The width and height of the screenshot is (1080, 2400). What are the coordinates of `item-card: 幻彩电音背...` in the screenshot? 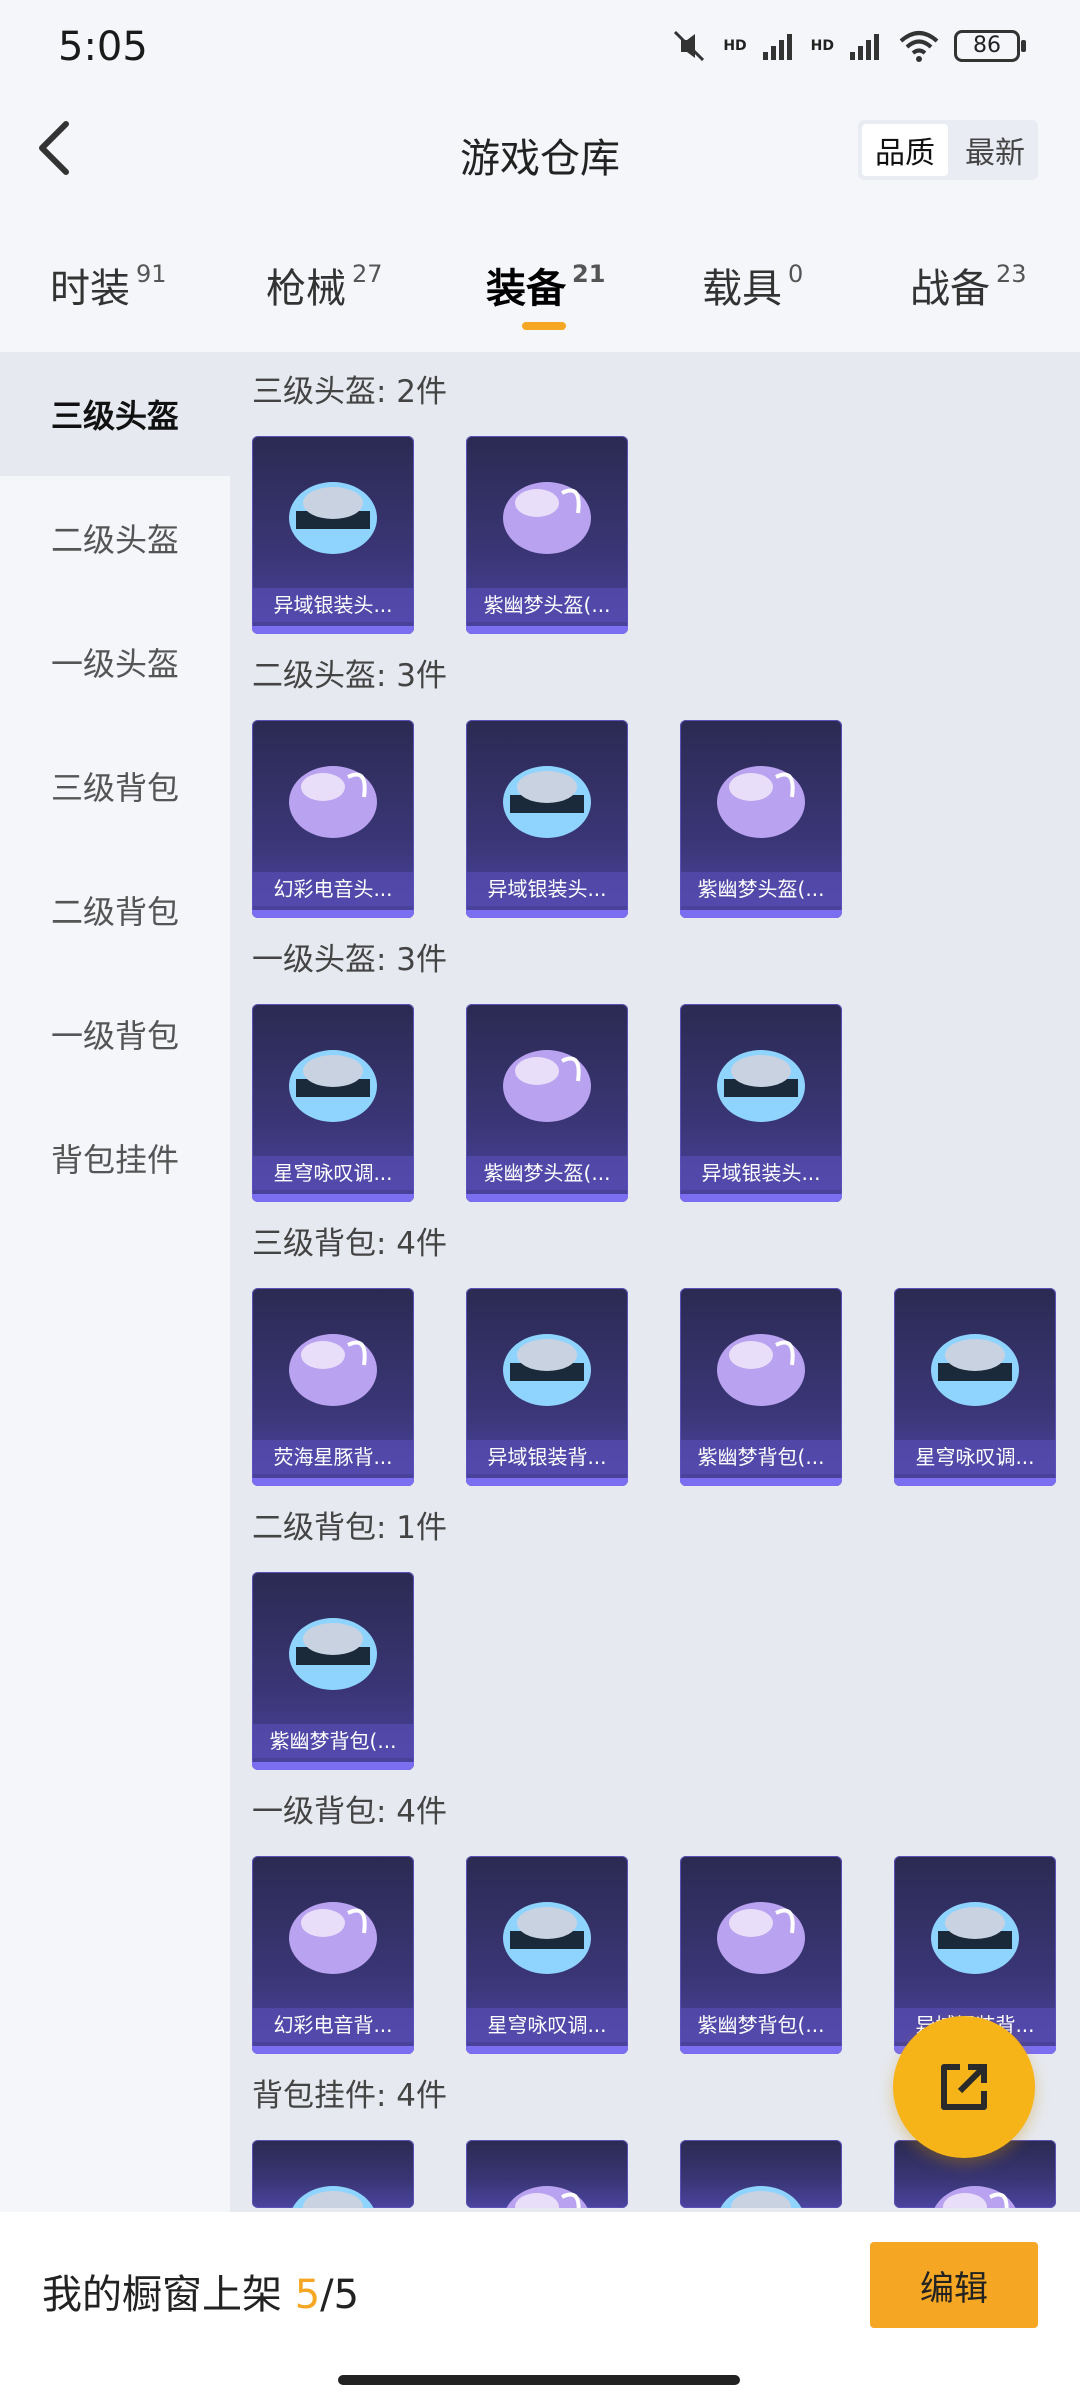 It's located at (333, 1955).